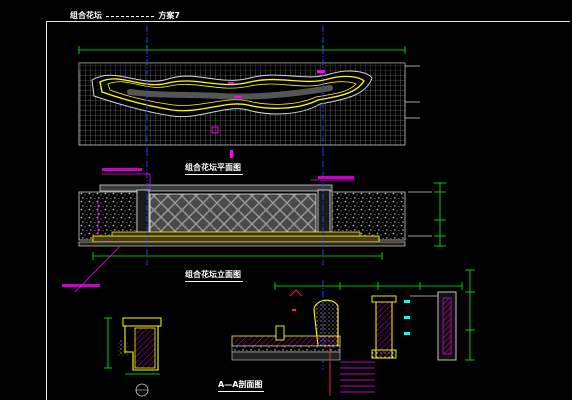  What do you see at coordinates (213, 167) in the screenshot?
I see `plan-view-caption: 组合花坛平面图` at bounding box center [213, 167].